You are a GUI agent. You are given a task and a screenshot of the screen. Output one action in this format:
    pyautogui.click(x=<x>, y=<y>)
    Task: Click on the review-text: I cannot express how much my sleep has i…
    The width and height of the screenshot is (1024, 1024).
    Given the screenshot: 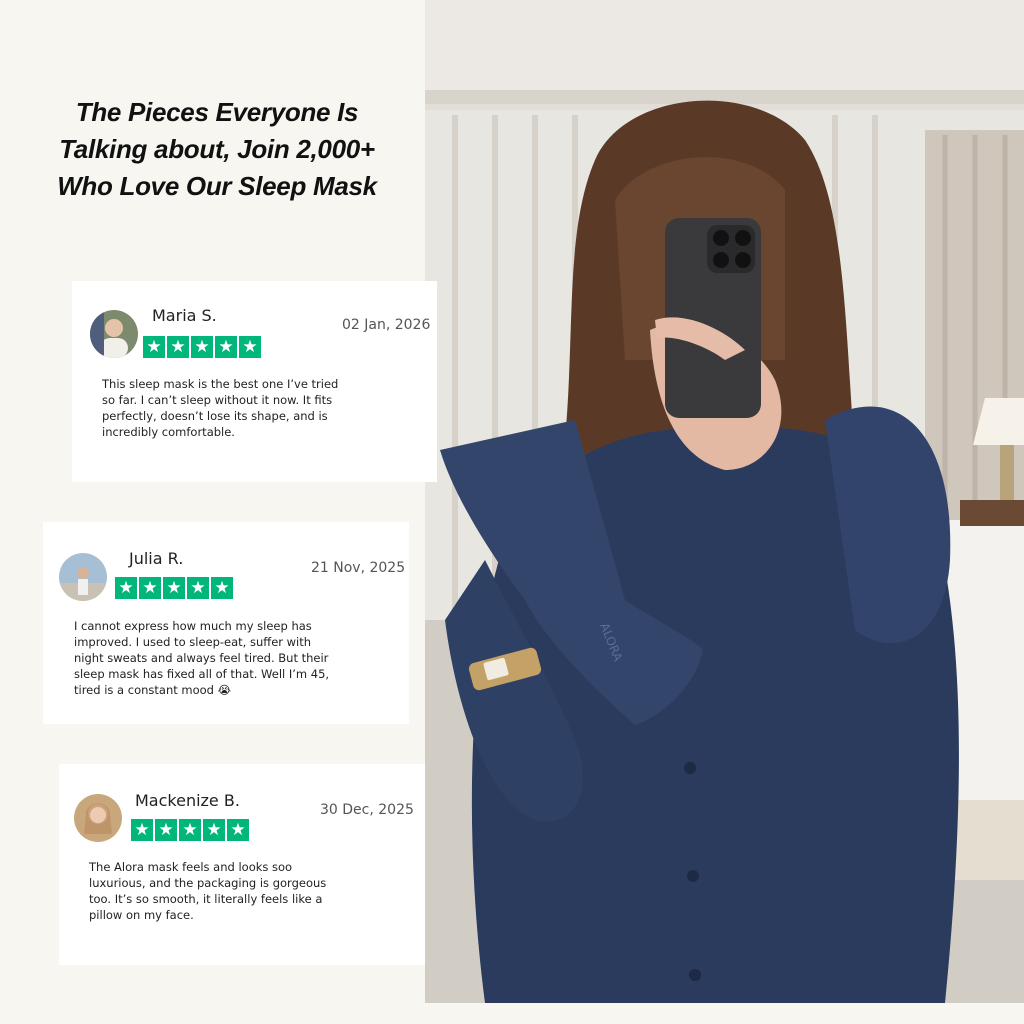 What is the action you would take?
    pyautogui.click(x=202, y=658)
    